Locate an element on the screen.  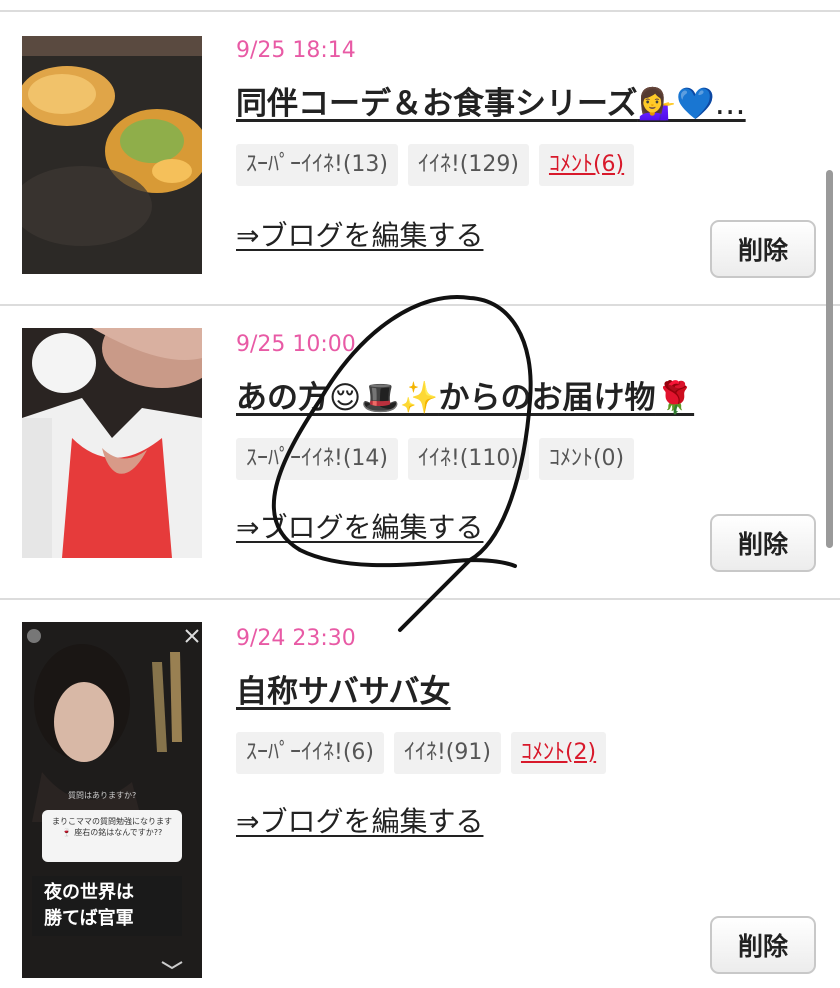
entry-title: 自称サバサバ女 is located at coordinates (343, 688).